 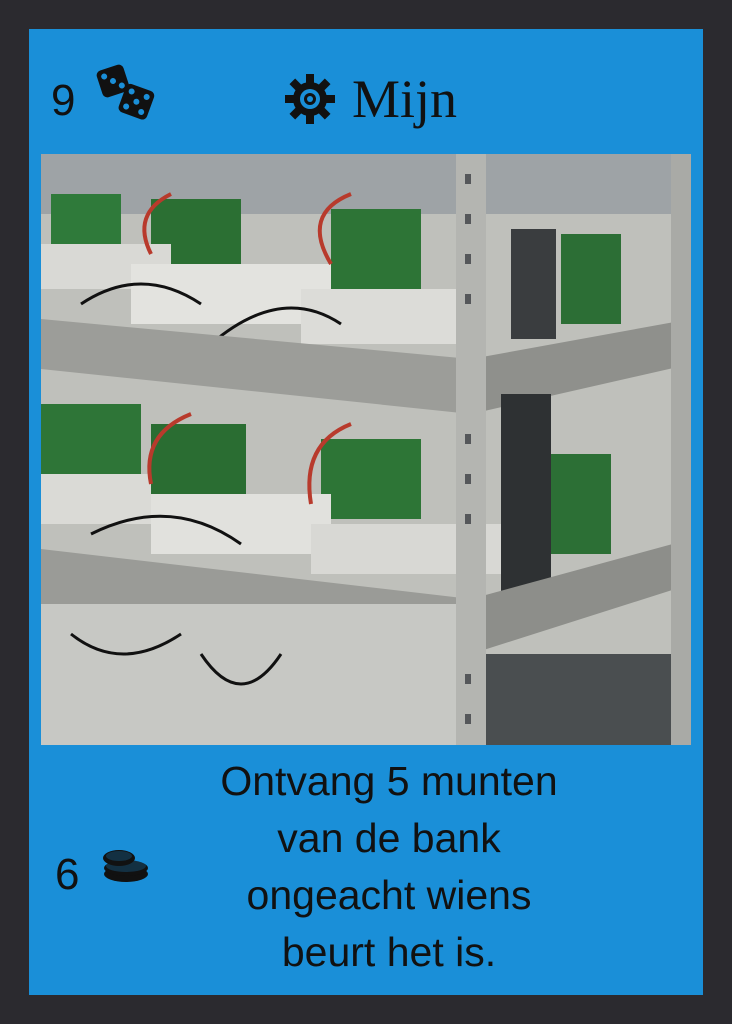 What do you see at coordinates (389, 838) in the screenshot?
I see `description-line: van de bank` at bounding box center [389, 838].